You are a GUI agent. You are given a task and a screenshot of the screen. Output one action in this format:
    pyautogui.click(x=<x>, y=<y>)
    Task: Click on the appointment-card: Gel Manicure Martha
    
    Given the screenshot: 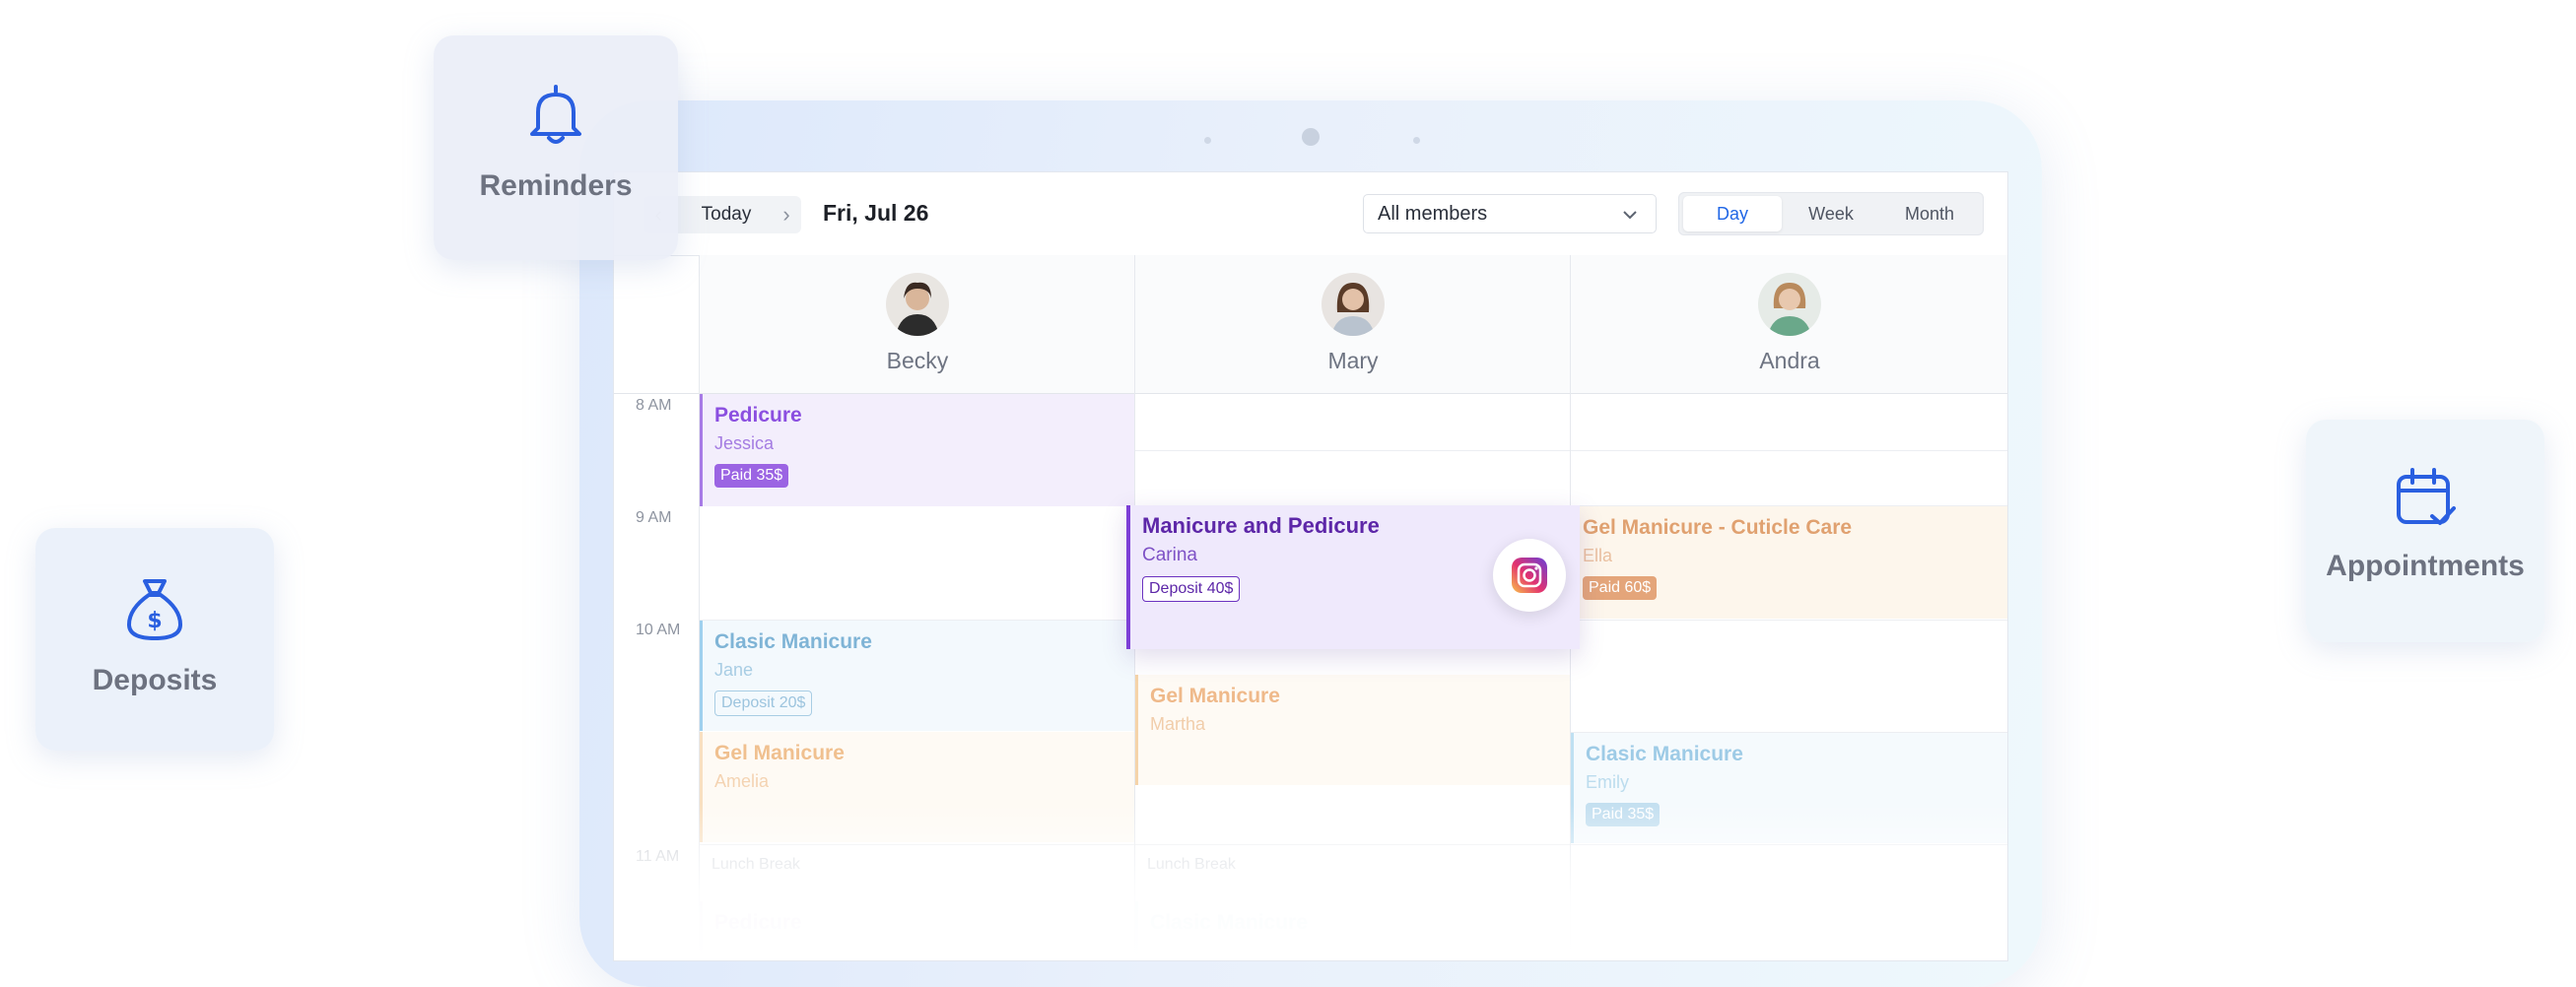 What is the action you would take?
    pyautogui.click(x=1352, y=730)
    